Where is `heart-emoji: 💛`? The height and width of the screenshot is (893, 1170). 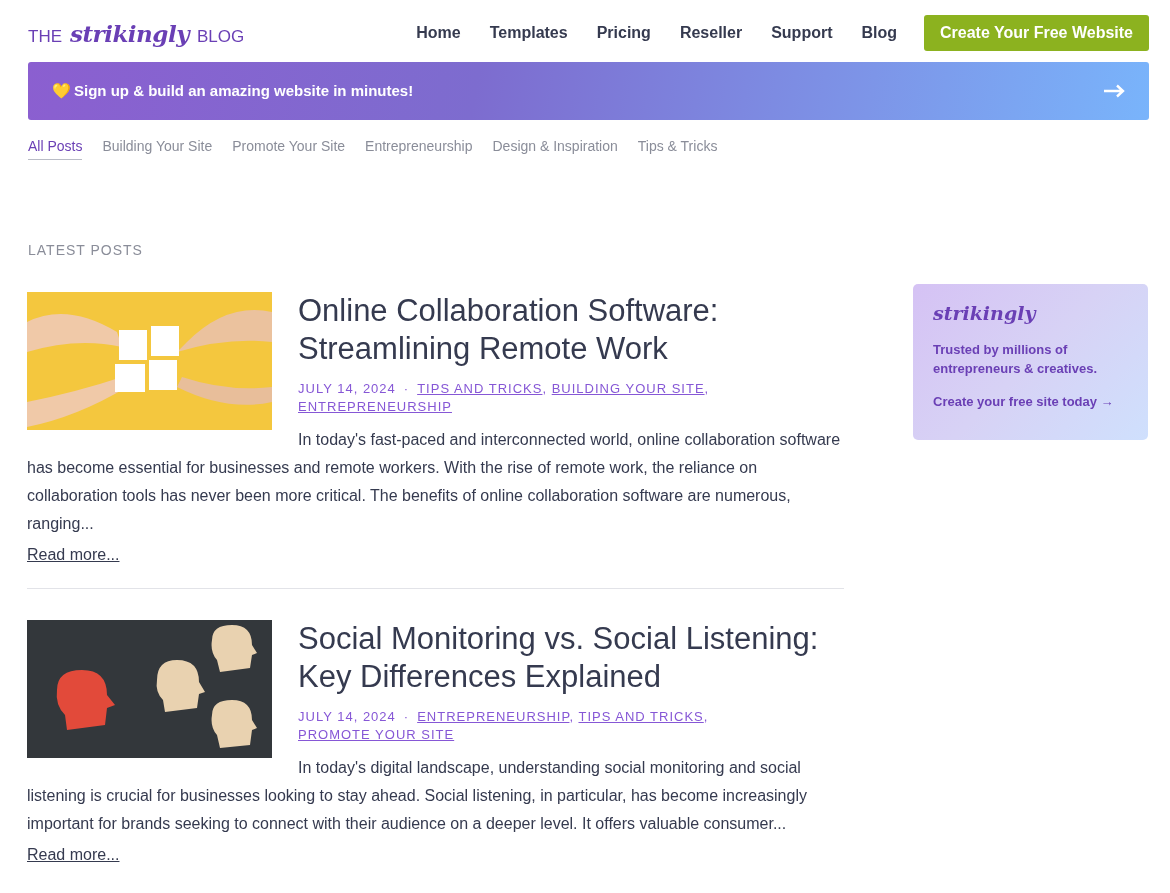
heart-emoji: 💛 is located at coordinates (61, 91).